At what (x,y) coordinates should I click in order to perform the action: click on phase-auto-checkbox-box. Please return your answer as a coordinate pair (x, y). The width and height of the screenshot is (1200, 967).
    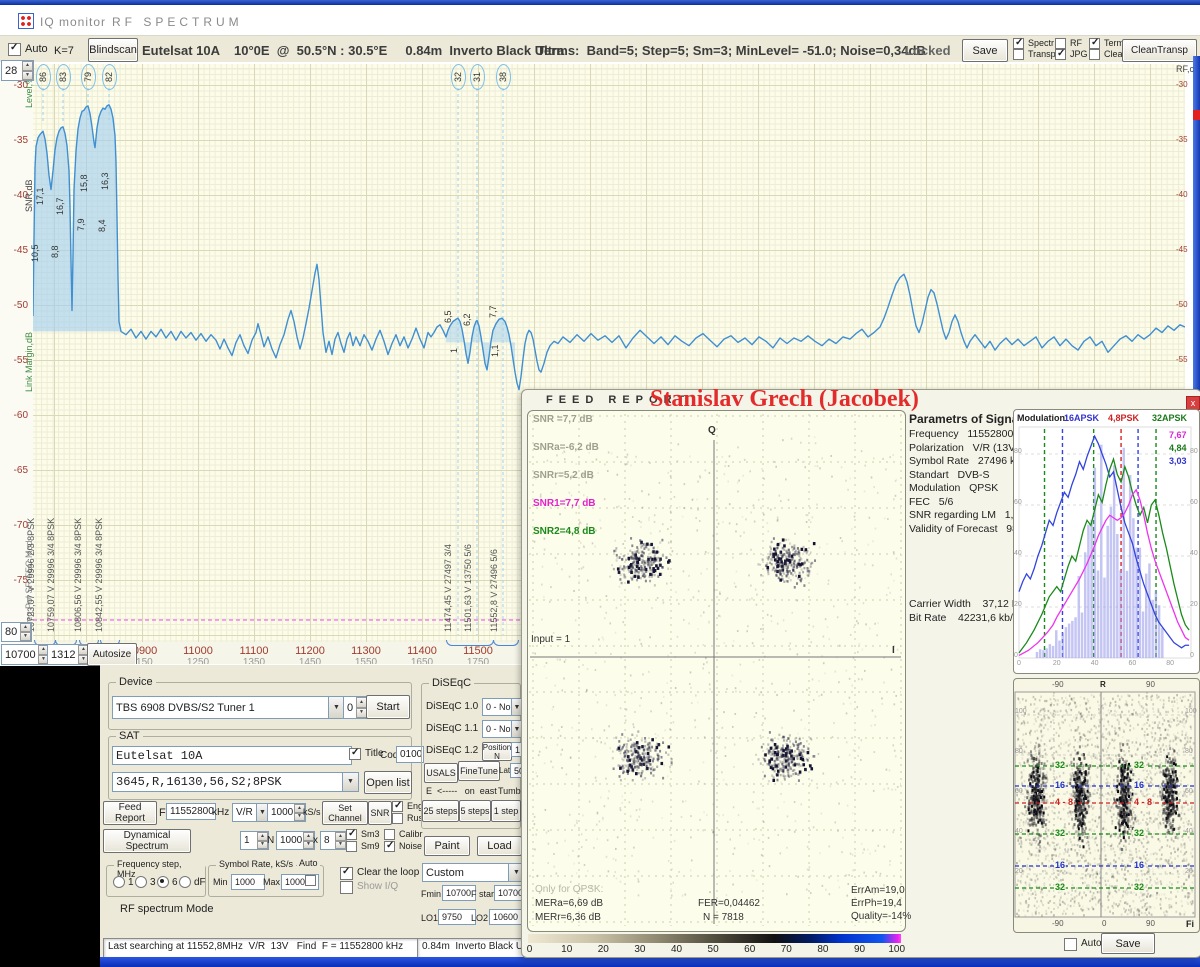
    Looking at the image, I should click on (1070, 944).